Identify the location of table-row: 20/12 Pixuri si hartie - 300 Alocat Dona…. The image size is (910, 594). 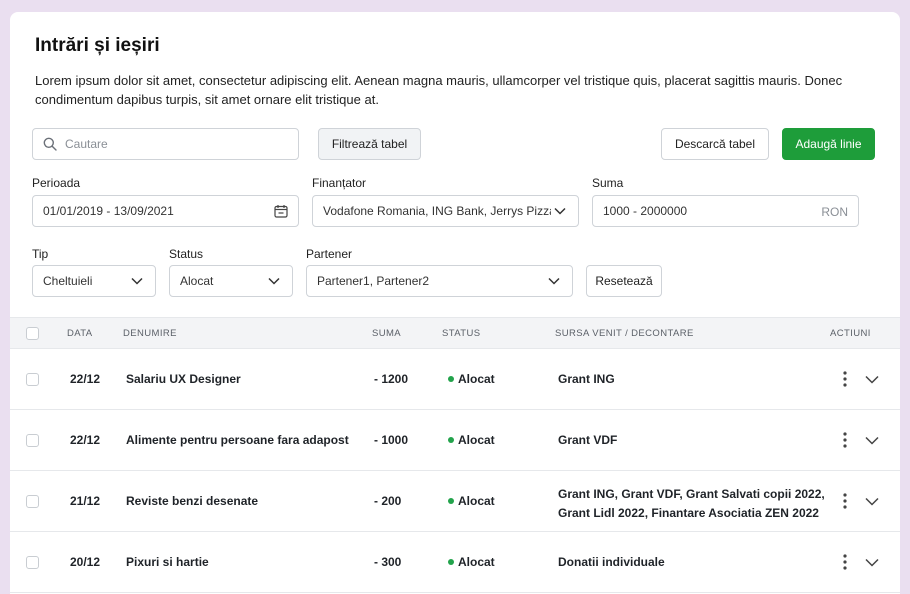
(455, 562).